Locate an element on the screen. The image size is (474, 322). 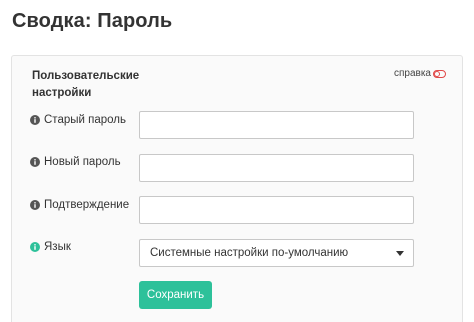
new-password-label: Новый пароль is located at coordinates (75, 162).